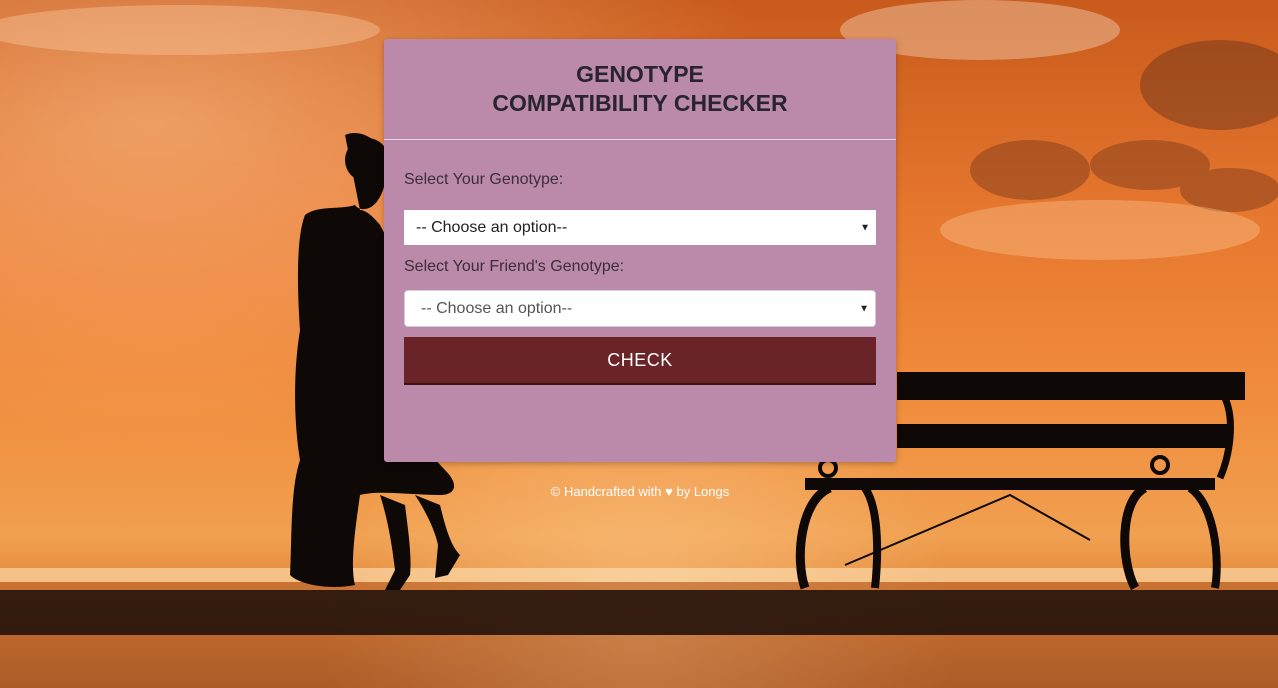 This screenshot has width=1278, height=688. What do you see at coordinates (639, 612) in the screenshot?
I see `pier-edge` at bounding box center [639, 612].